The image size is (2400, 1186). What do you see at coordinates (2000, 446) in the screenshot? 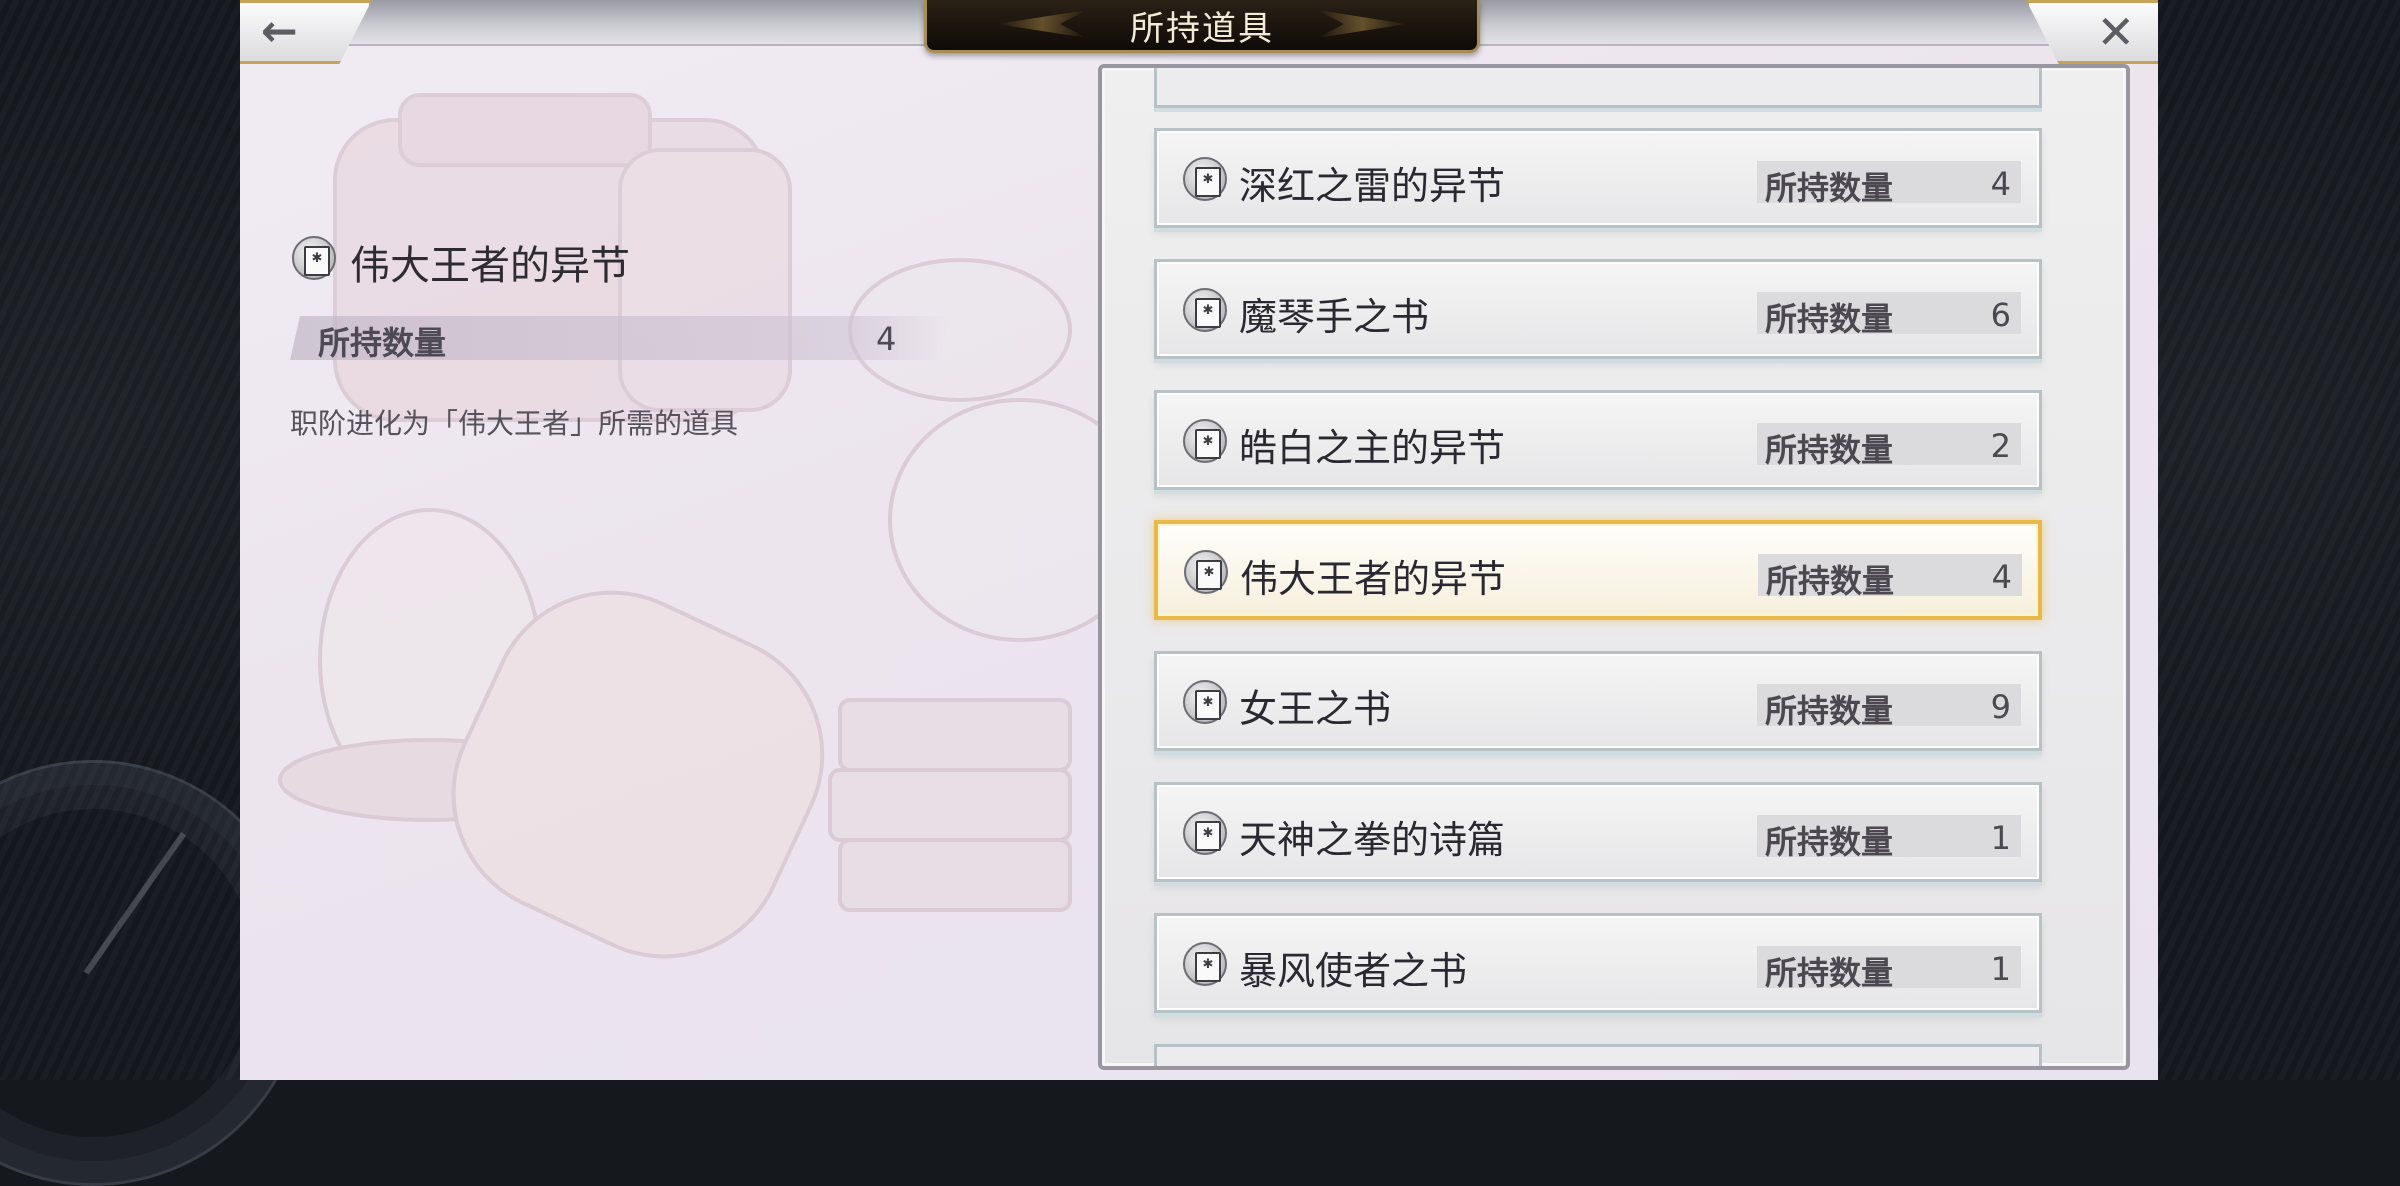
I see `item-quantity-value: 2` at bounding box center [2000, 446].